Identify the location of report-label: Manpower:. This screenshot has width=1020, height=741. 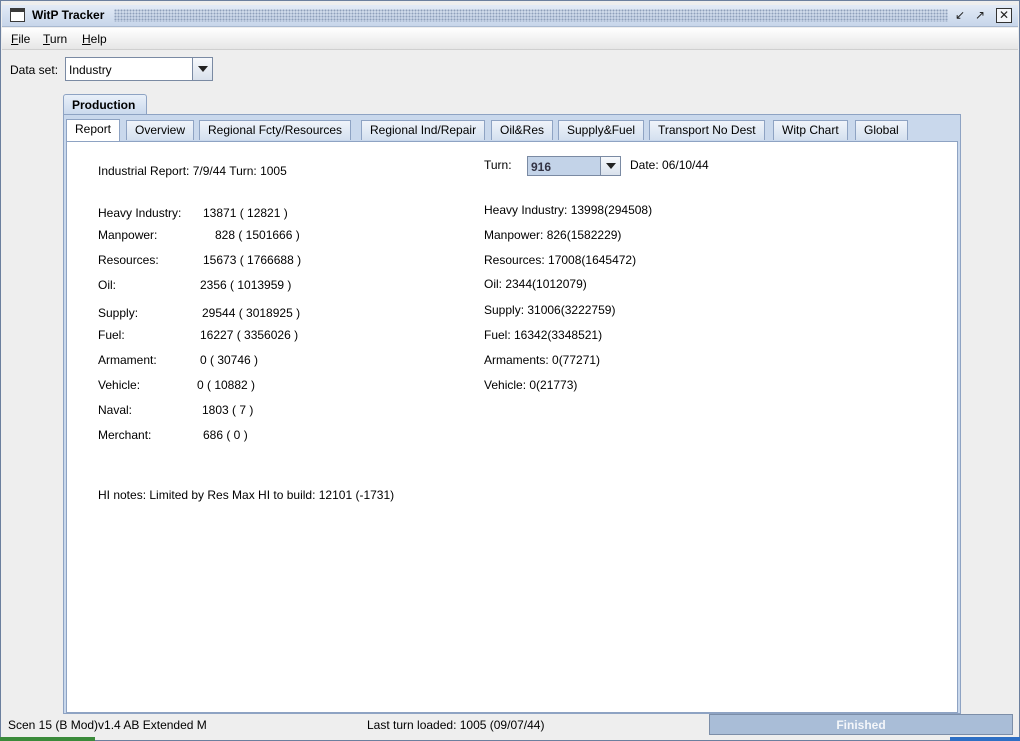
(128, 235).